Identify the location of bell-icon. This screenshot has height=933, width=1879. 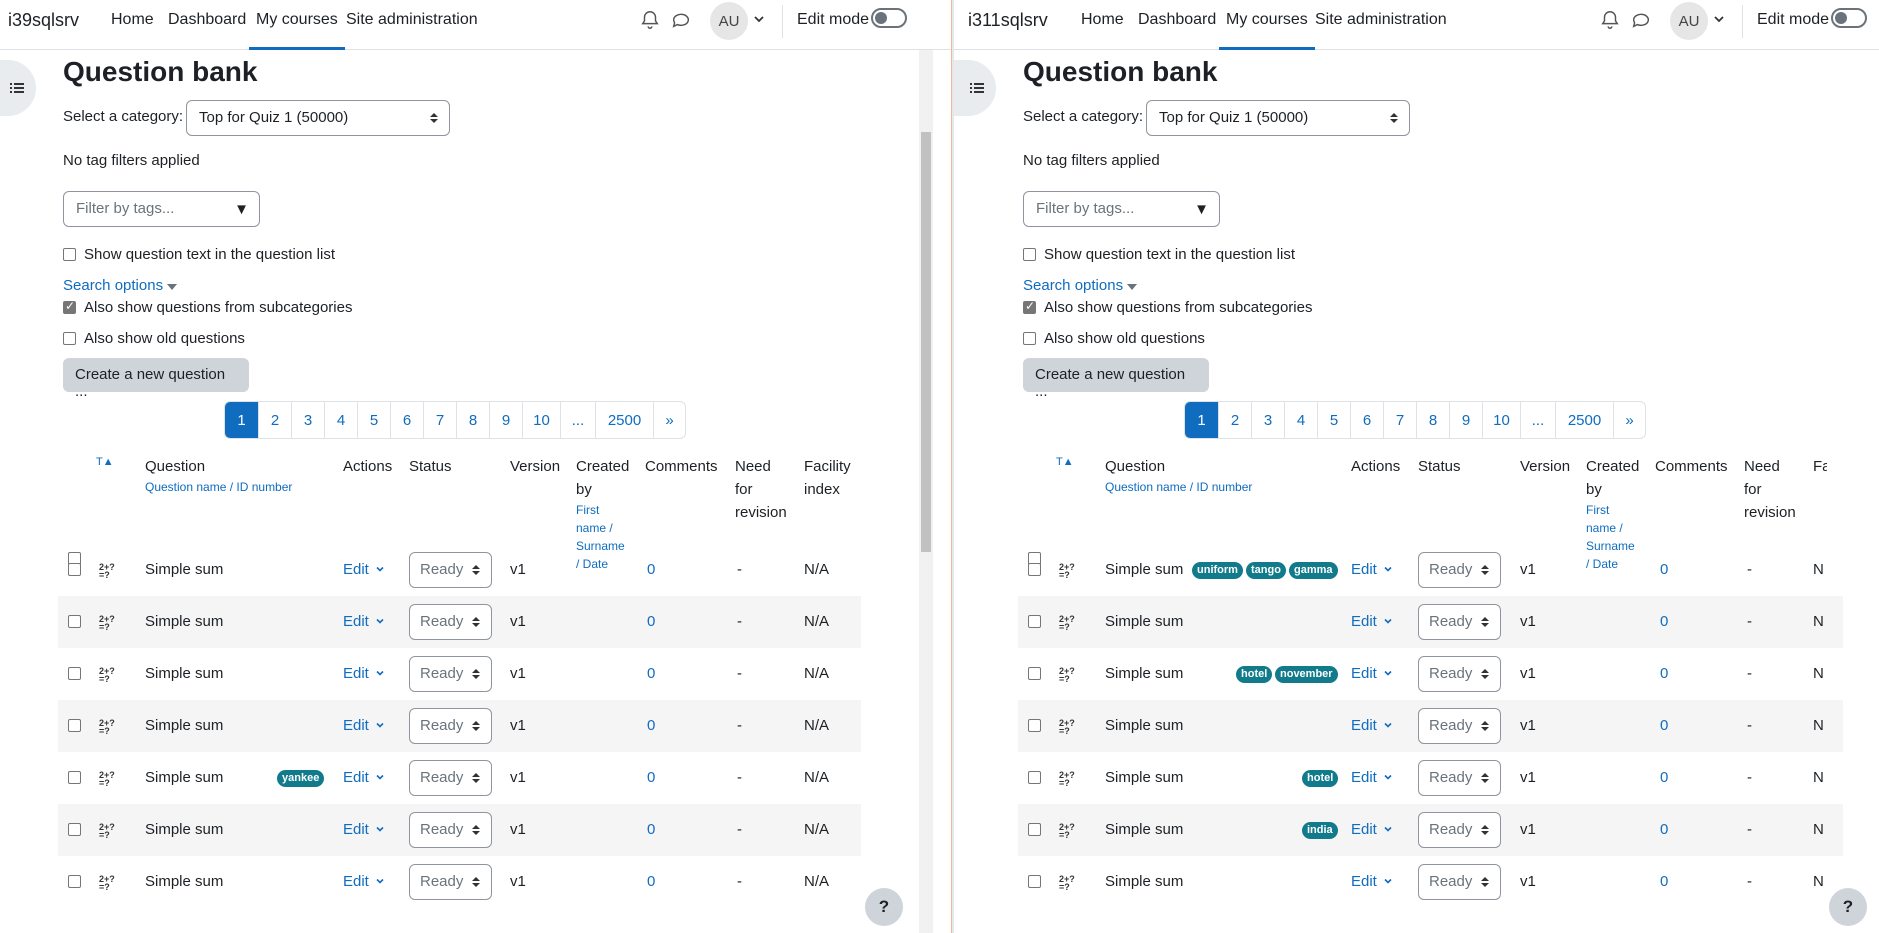
(650, 20).